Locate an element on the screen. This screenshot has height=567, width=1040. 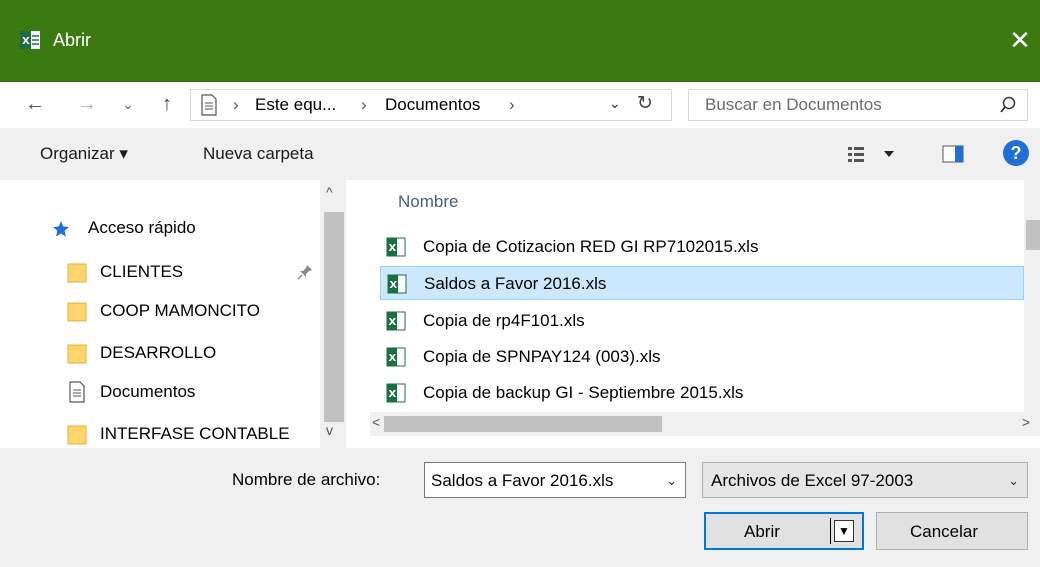
preview-pane-icon is located at coordinates (953, 154).